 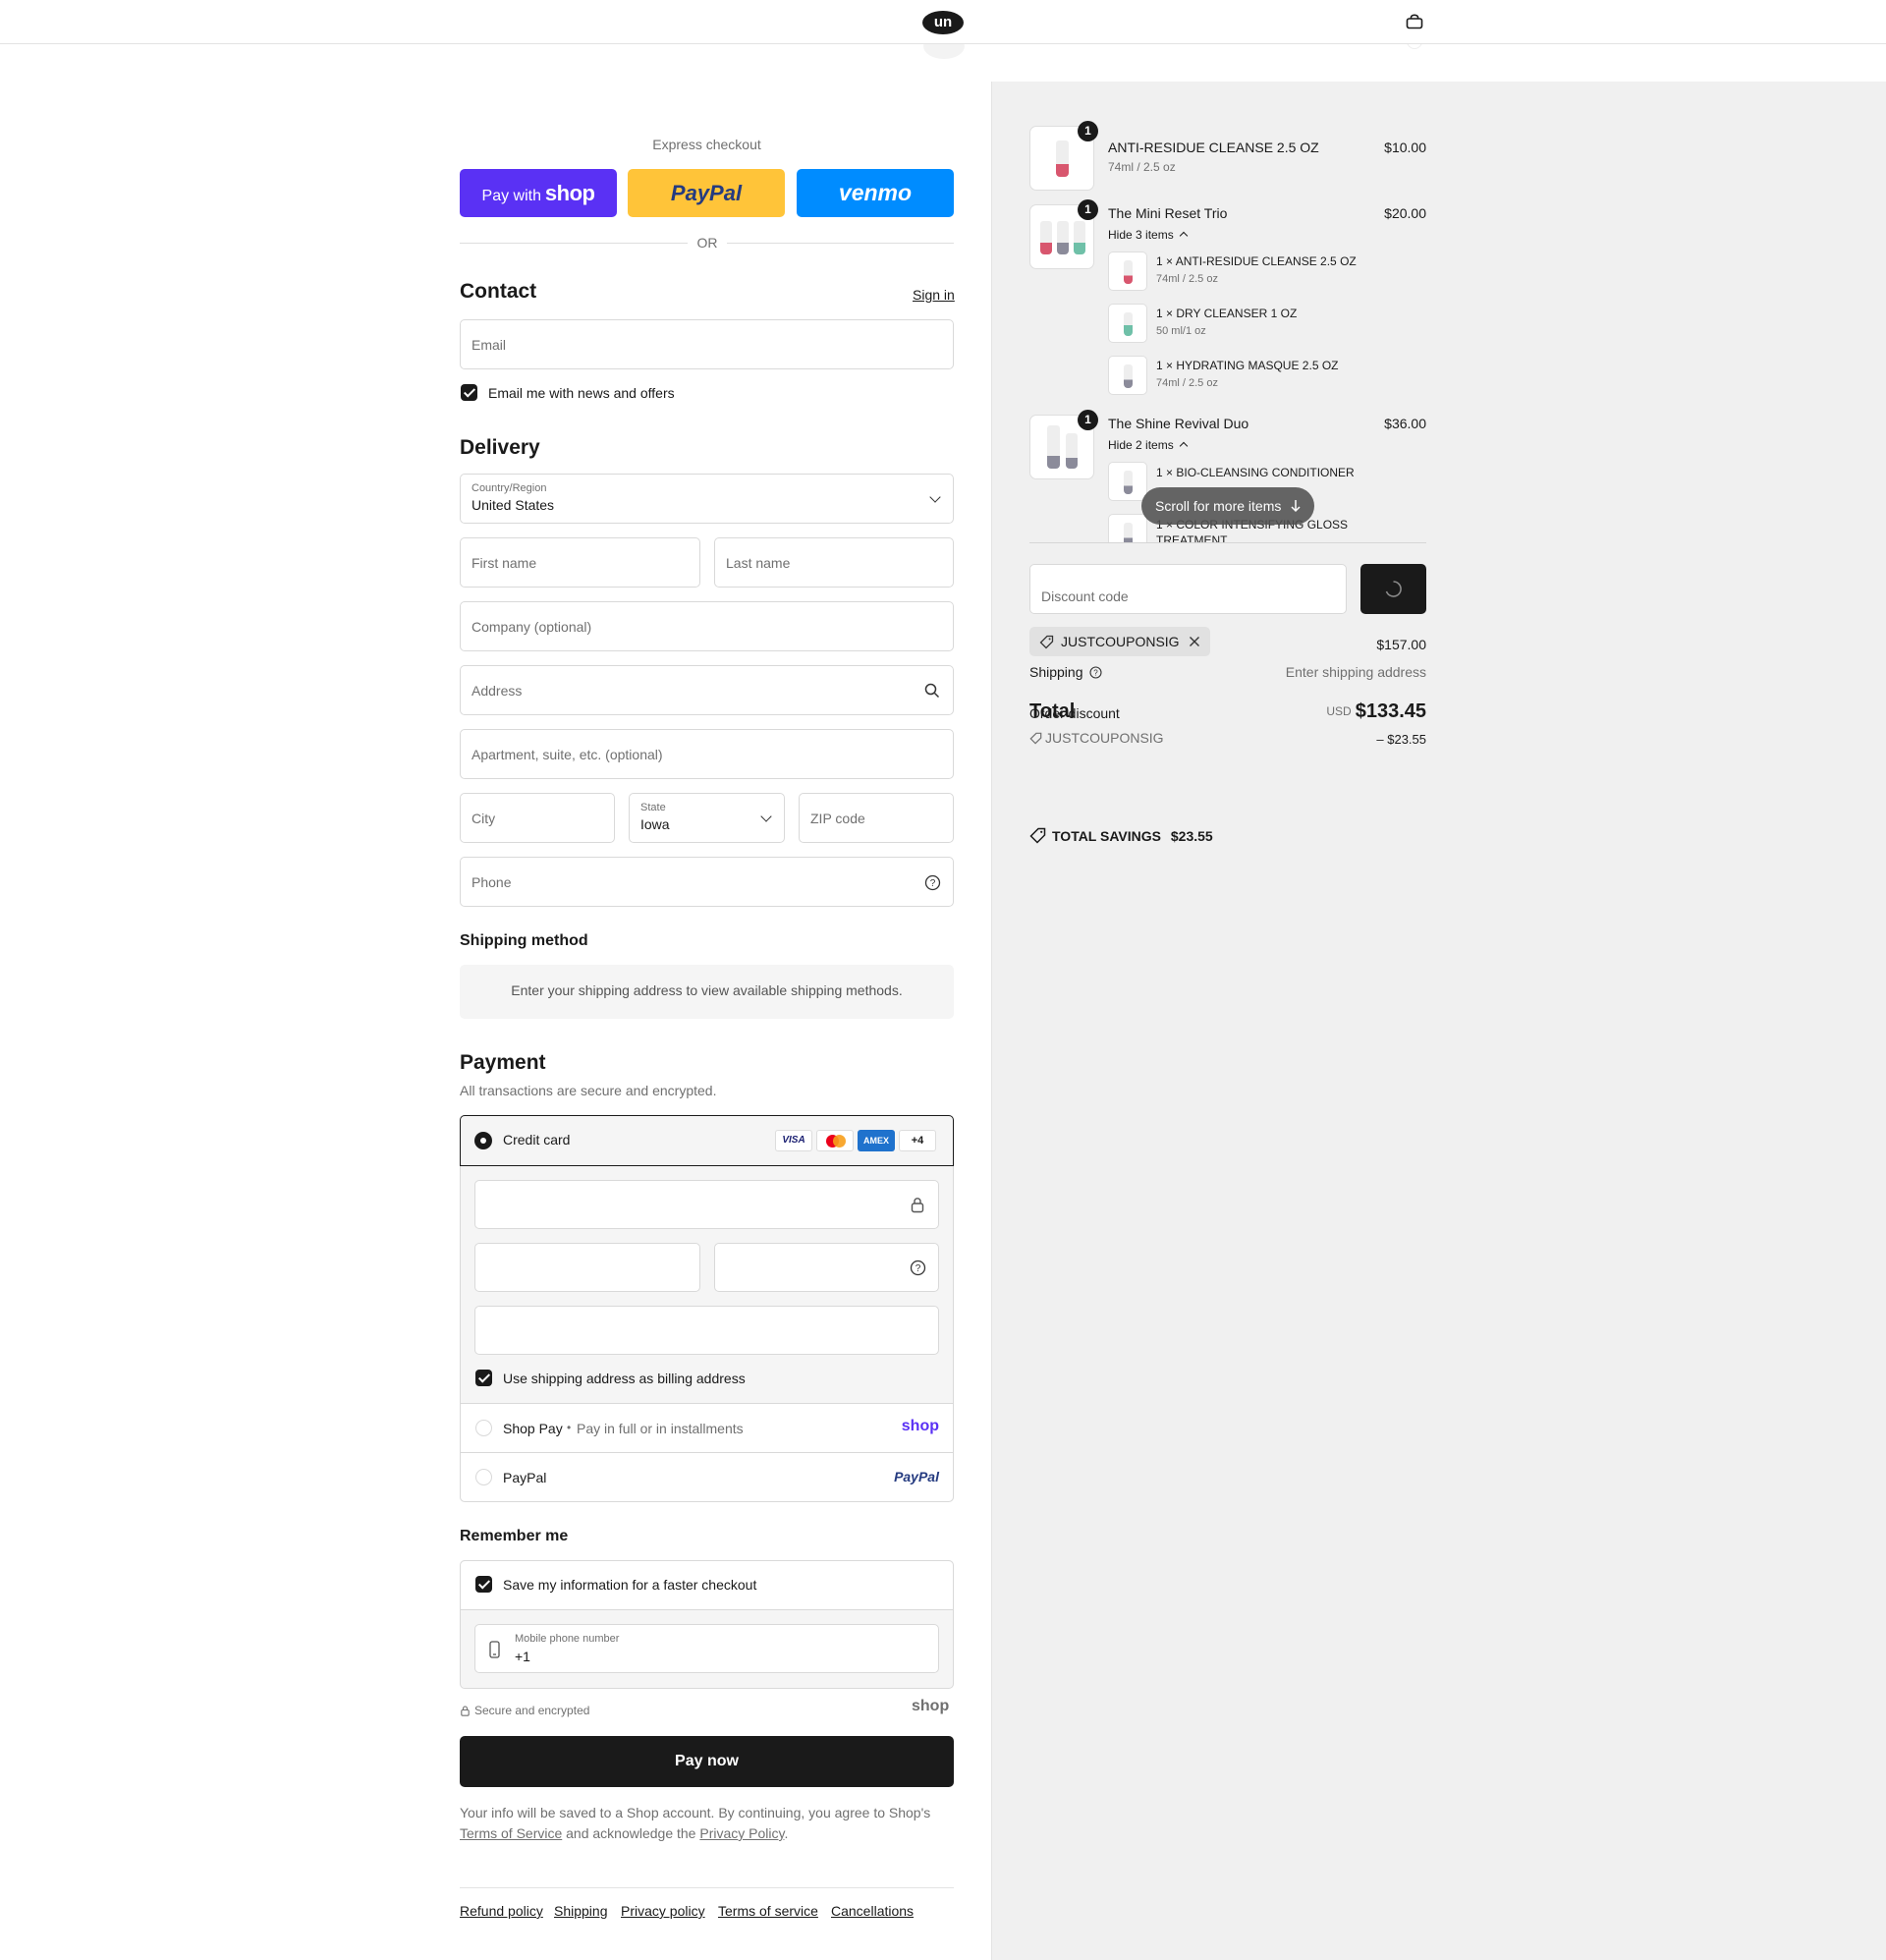 I want to click on brand-logo: un, so click(x=943, y=22).